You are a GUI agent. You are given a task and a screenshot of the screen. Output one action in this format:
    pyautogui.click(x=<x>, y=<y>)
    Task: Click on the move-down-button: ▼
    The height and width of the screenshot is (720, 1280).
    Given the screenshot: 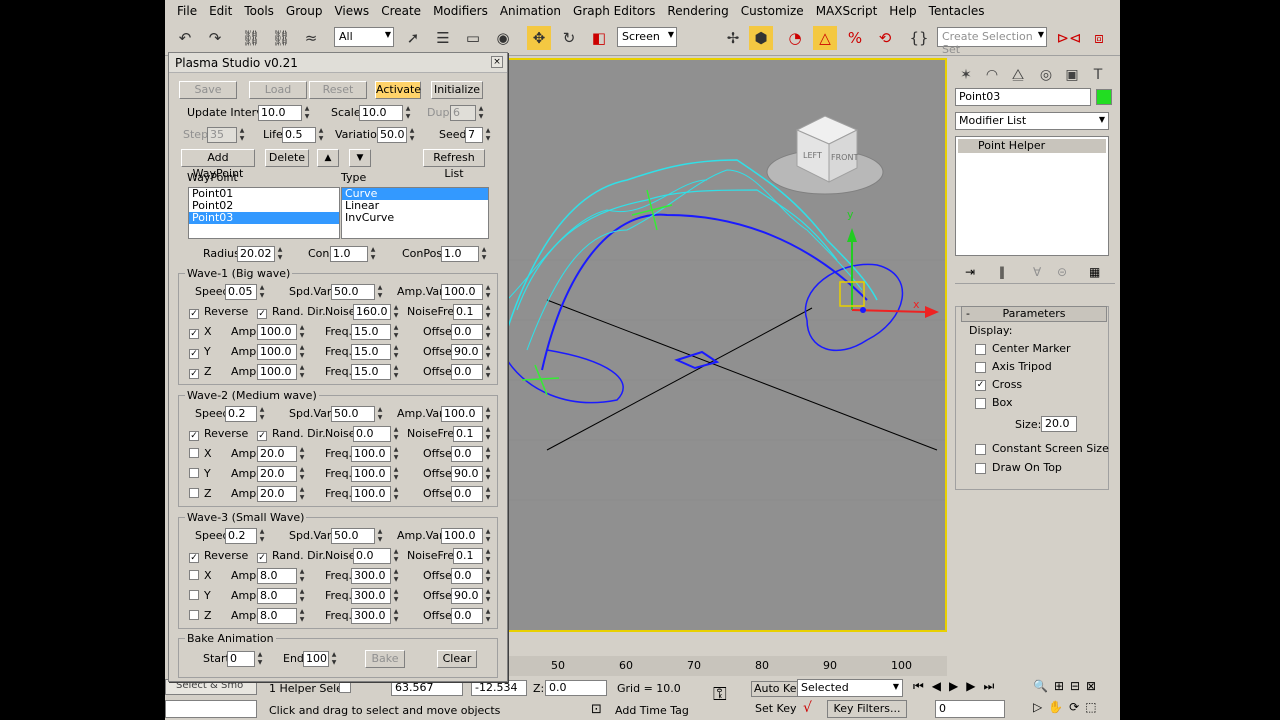 What is the action you would take?
    pyautogui.click(x=360, y=158)
    